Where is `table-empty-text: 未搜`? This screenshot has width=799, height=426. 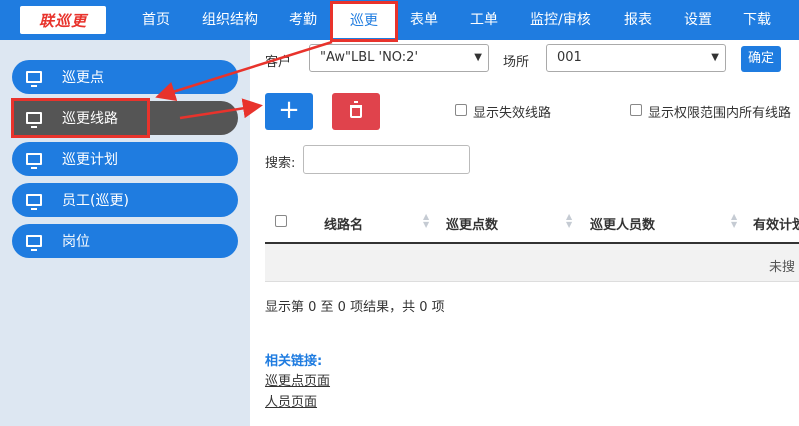
table-empty-text: 未搜 is located at coordinates (782, 267).